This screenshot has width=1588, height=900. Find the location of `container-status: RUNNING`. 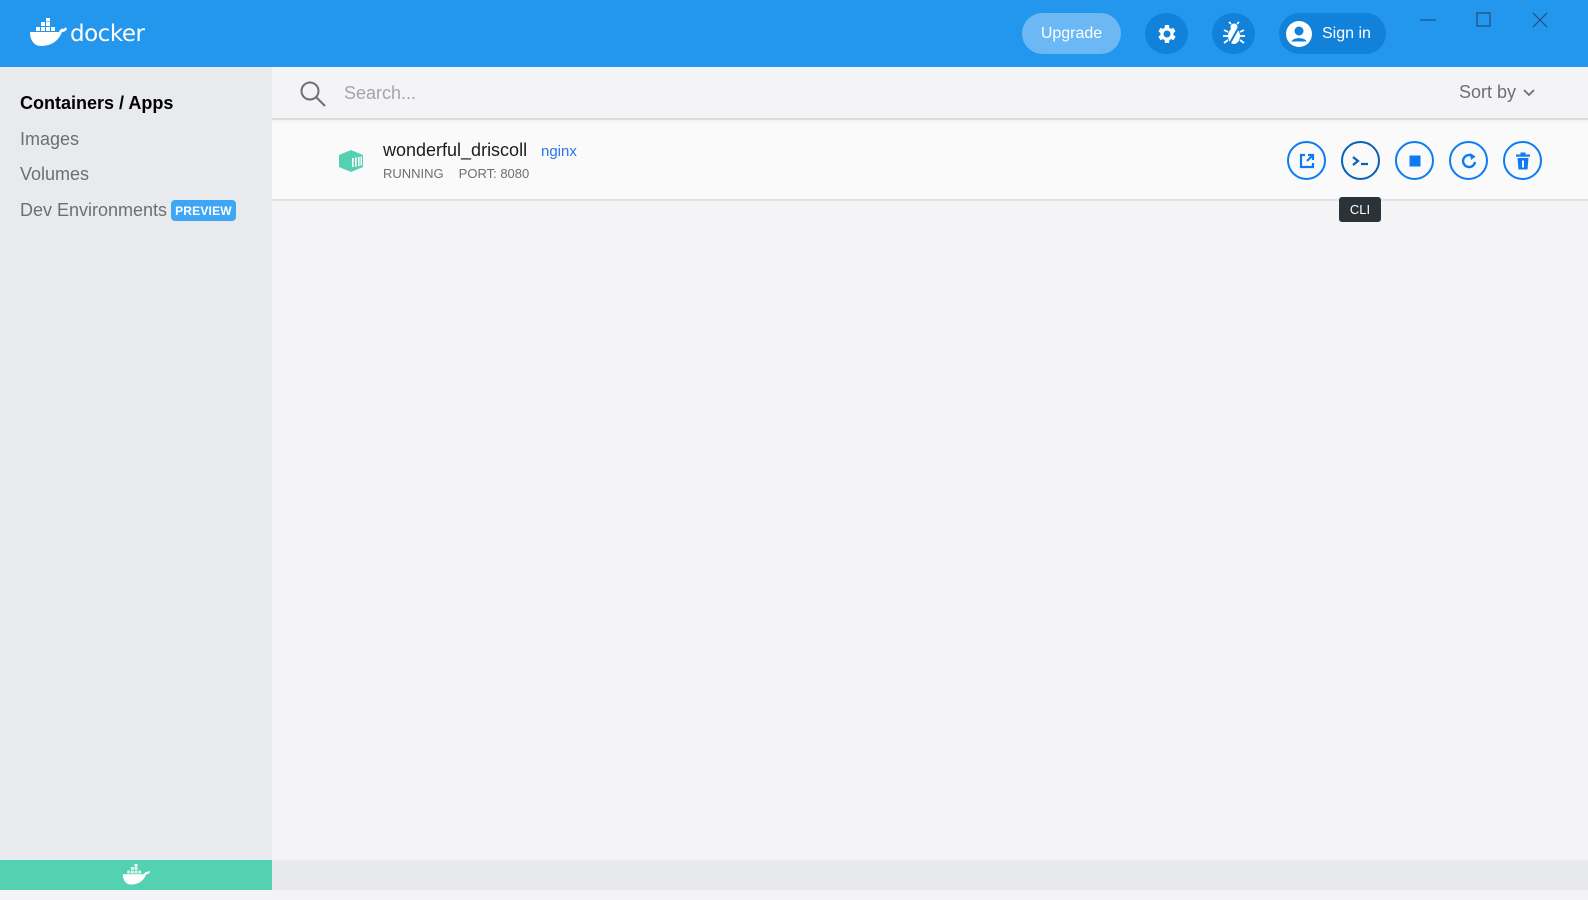

container-status: RUNNING is located at coordinates (413, 173).